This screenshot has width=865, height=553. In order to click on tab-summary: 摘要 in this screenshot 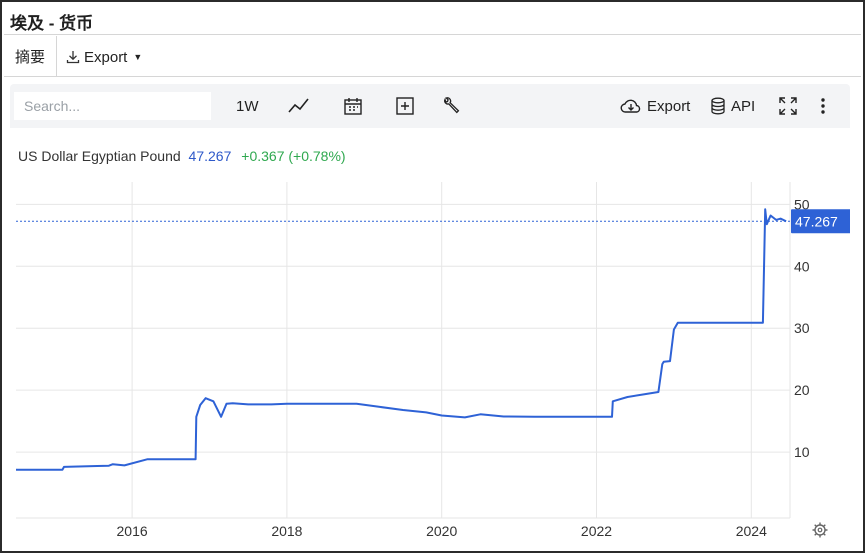, I will do `click(30, 56)`.